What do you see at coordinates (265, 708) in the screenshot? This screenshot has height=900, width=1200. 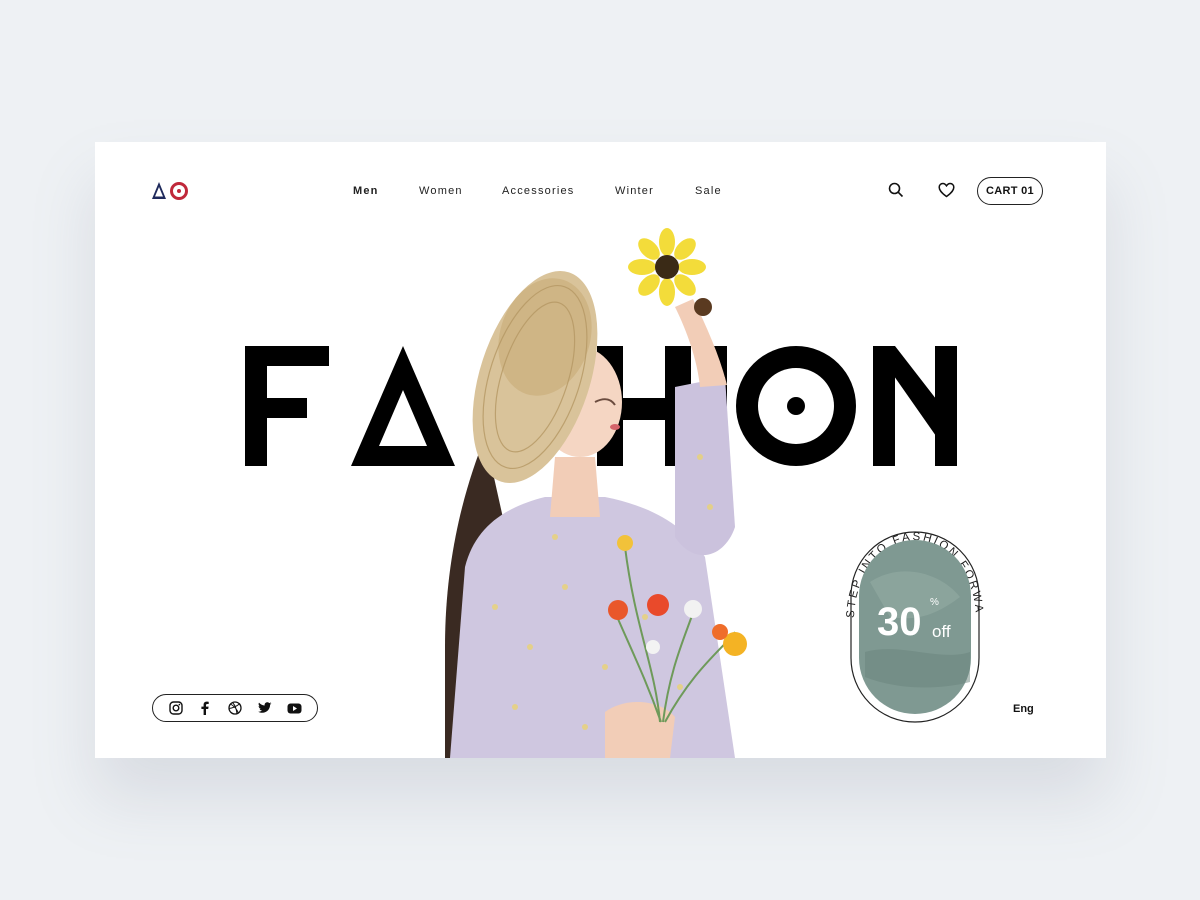 I see `twitter-icon` at bounding box center [265, 708].